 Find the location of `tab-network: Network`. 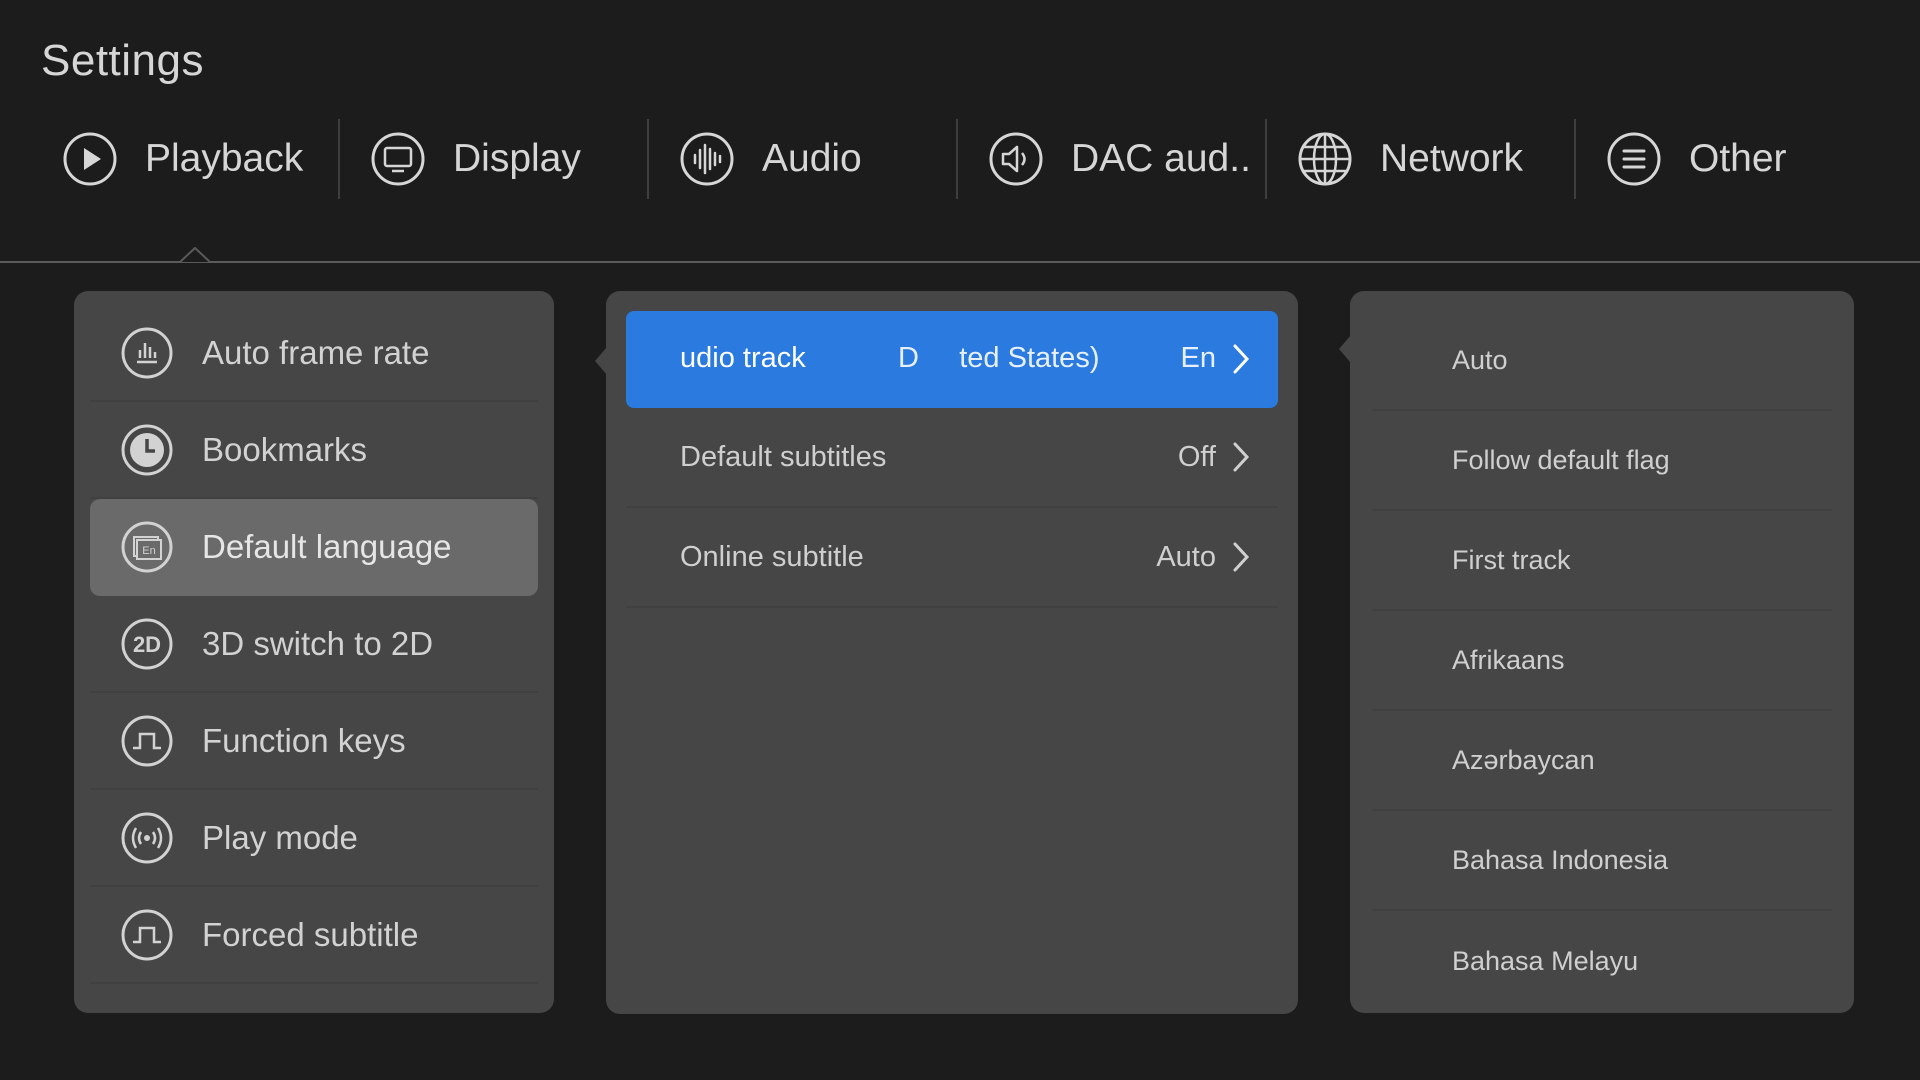

tab-network: Network is located at coordinates (1419, 159).